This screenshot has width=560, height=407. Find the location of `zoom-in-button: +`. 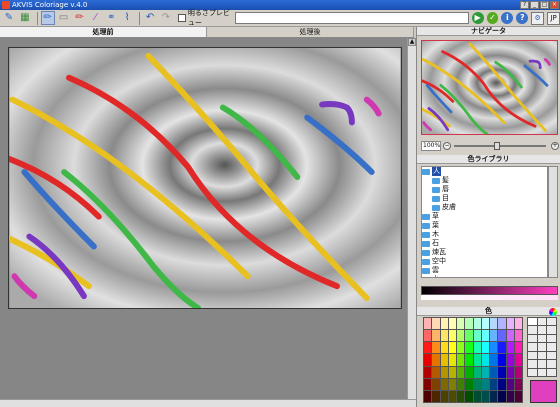

zoom-in-button: + is located at coordinates (555, 146).